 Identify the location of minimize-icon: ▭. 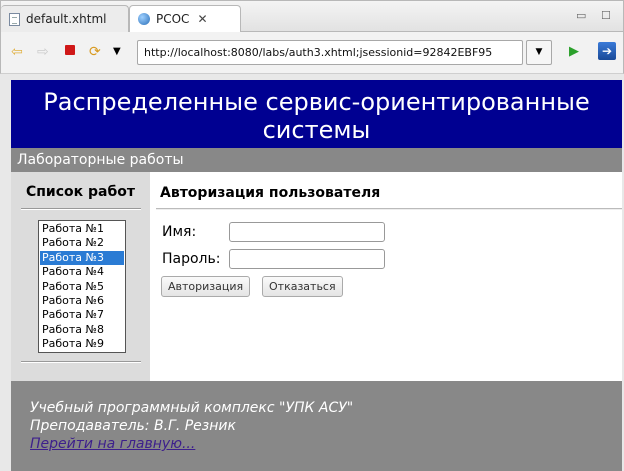
(581, 15).